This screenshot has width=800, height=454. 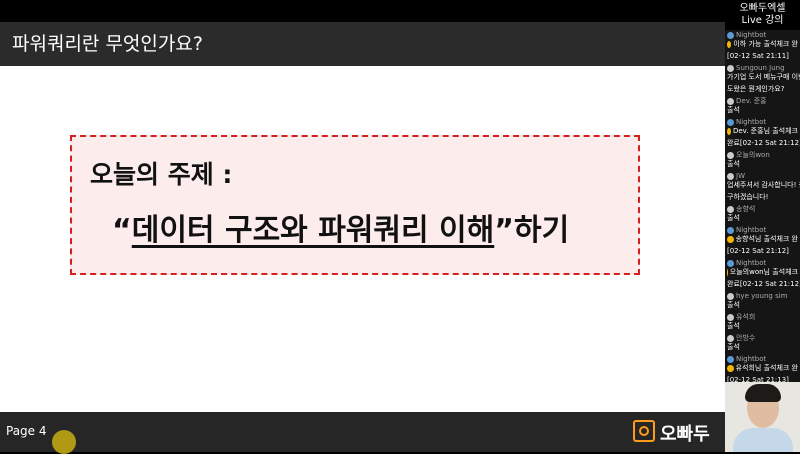 I want to click on chat-author-name: Dev. 준홍, so click(x=751, y=101).